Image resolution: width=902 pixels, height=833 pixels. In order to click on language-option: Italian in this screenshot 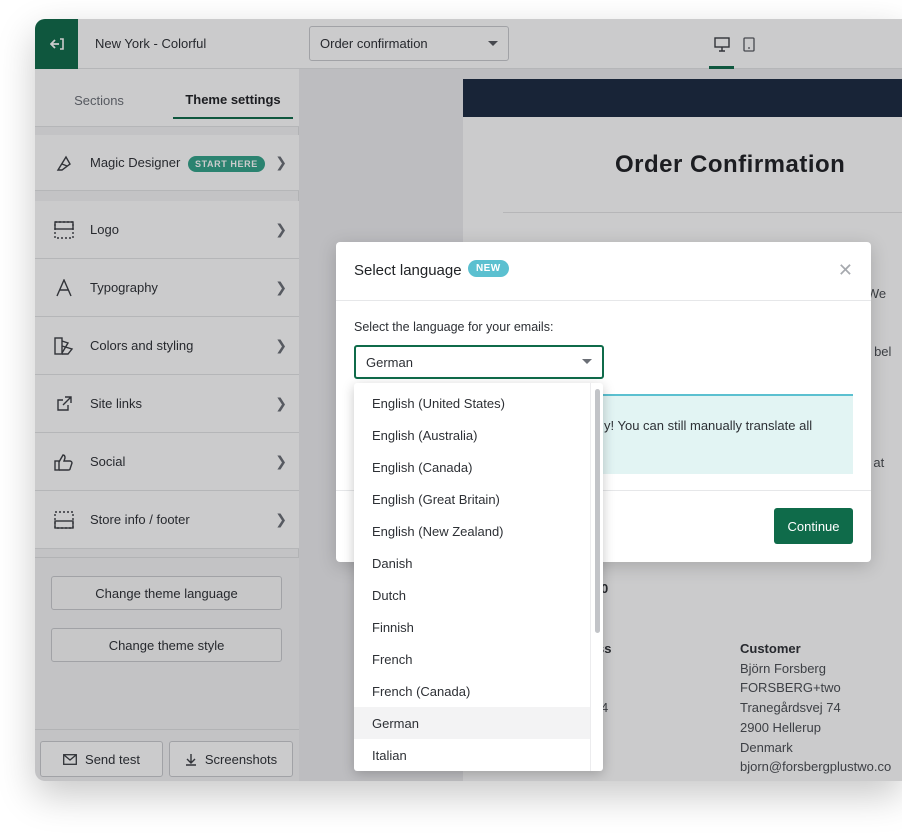, I will do `click(472, 755)`.